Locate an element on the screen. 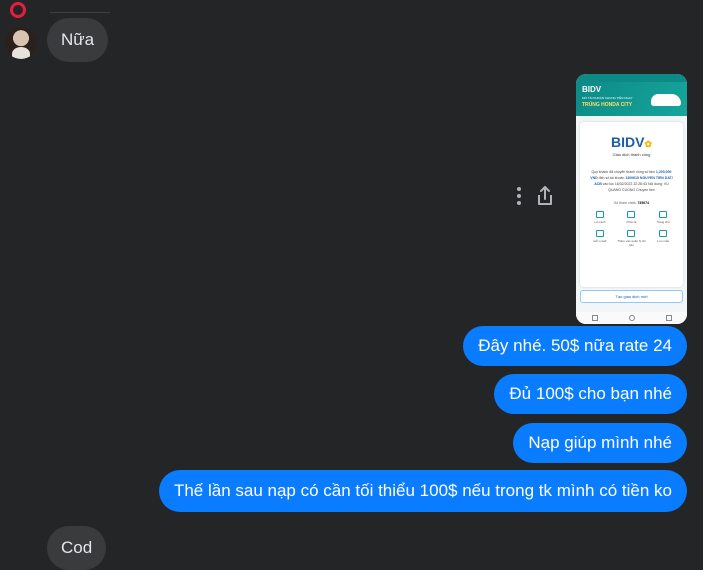  receipt-title: Giao dịch thành công is located at coordinates (631, 154).